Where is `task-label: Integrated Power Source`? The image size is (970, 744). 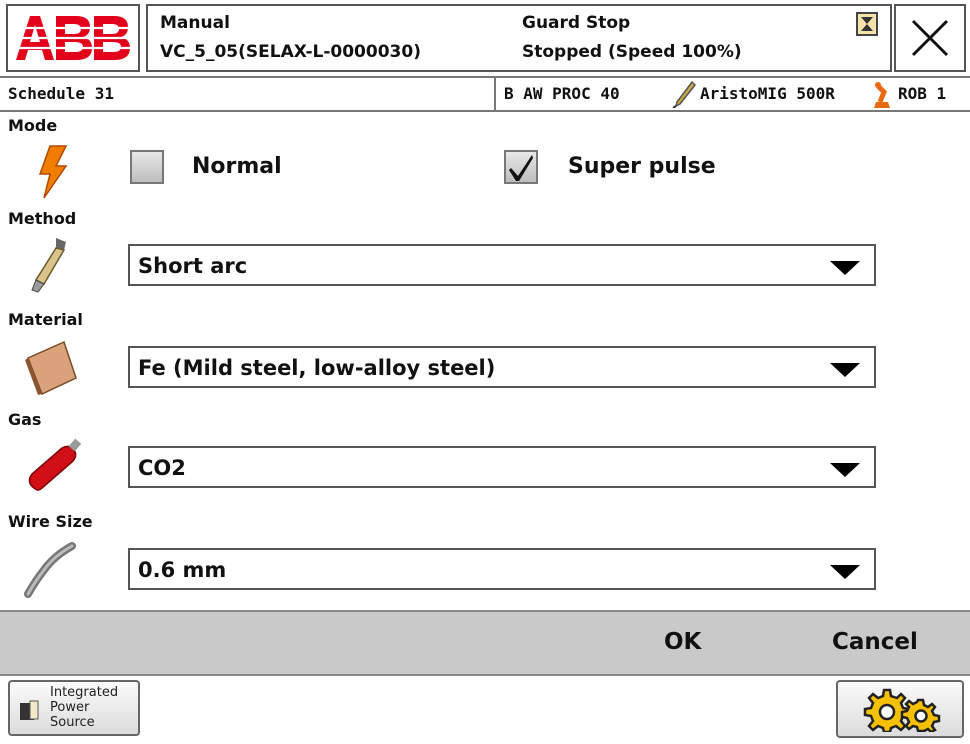 task-label: Integrated Power Source is located at coordinates (84, 707).